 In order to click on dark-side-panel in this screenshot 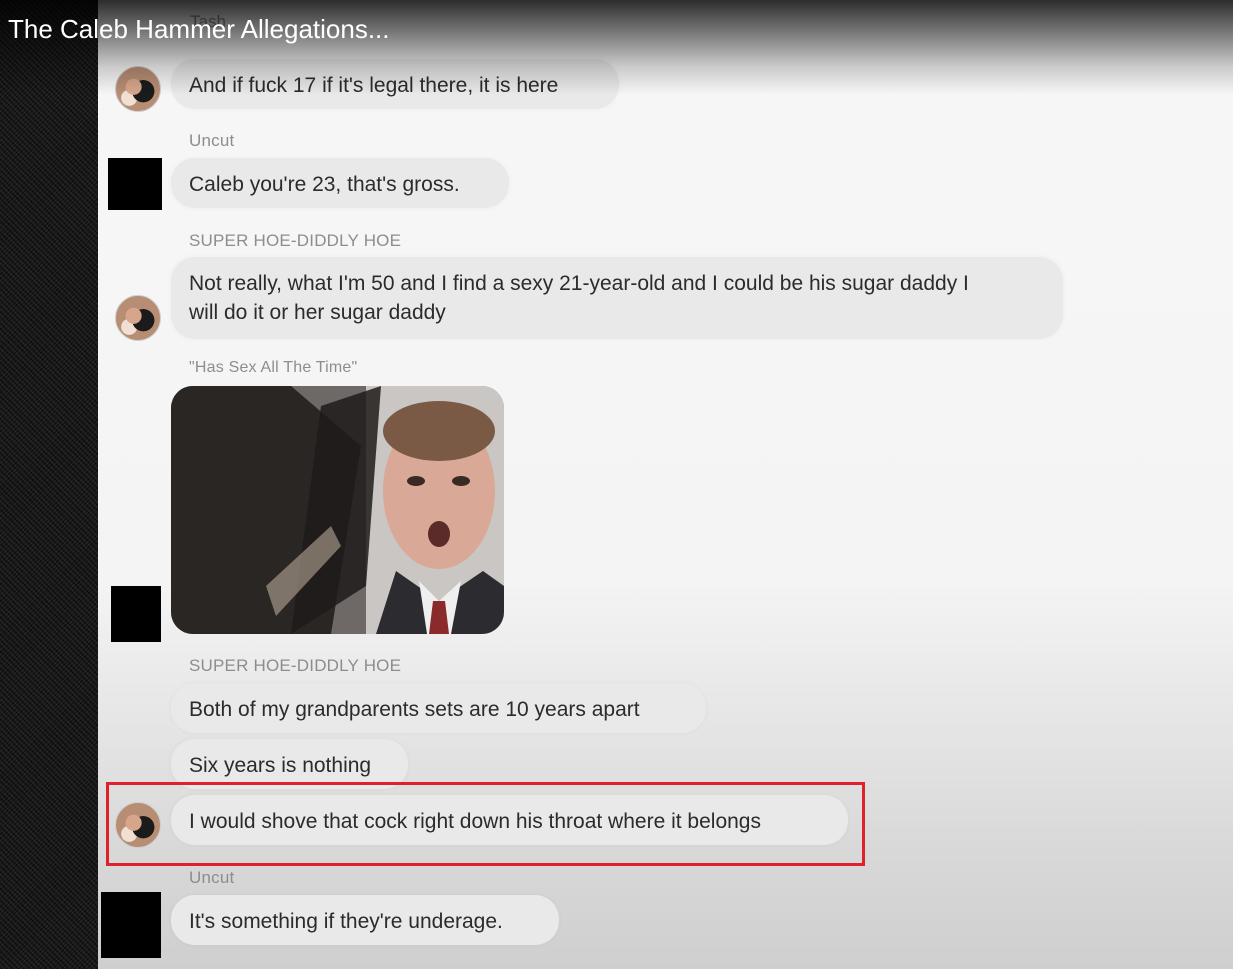, I will do `click(49, 484)`.